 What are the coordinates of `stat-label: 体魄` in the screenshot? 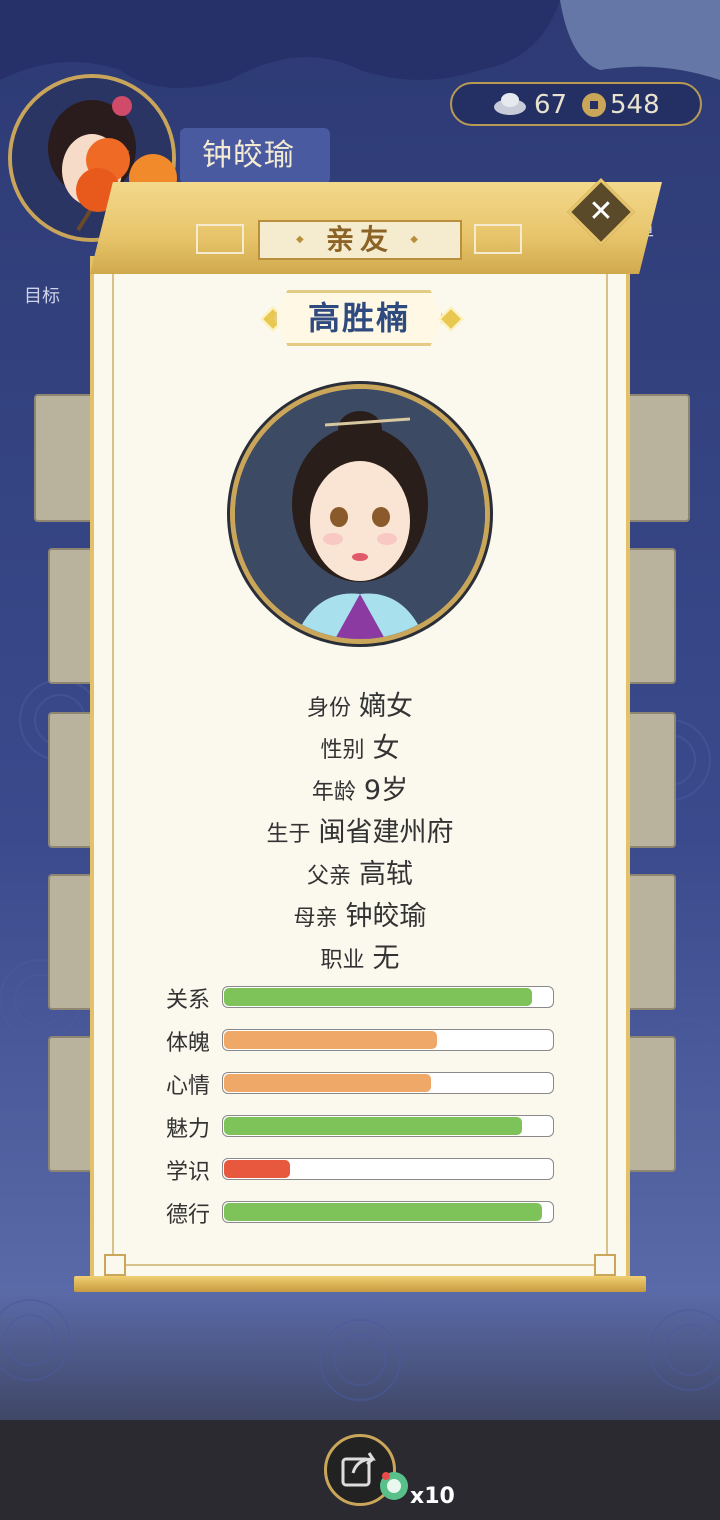 It's located at (188, 1043).